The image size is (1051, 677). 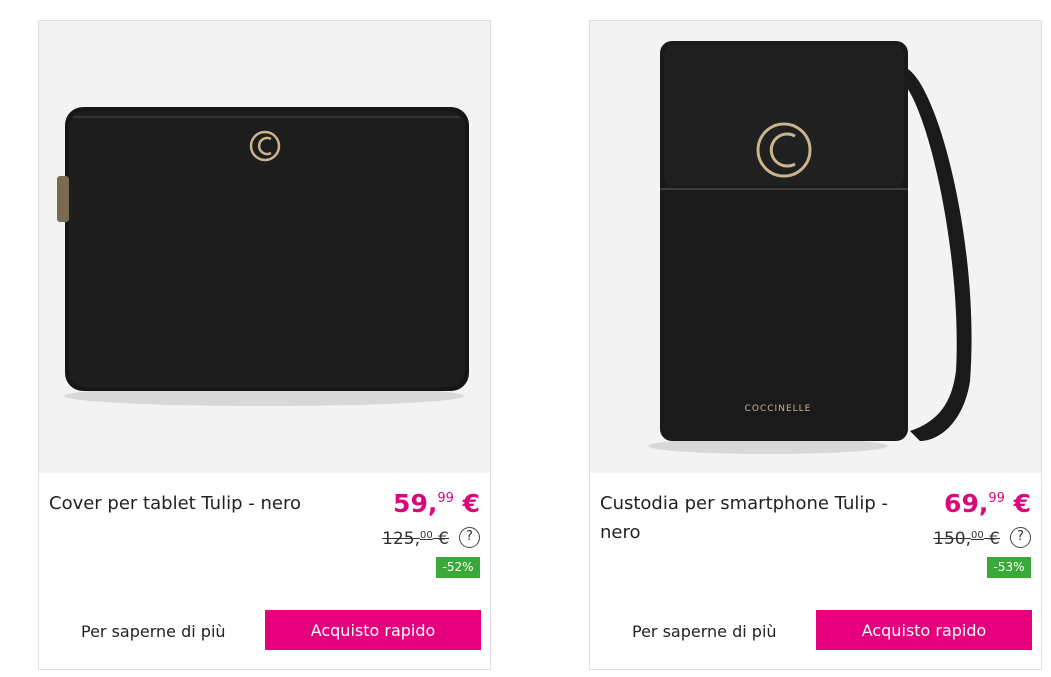 I want to click on brand-logo-text: COCCINELLE, so click(x=778, y=409).